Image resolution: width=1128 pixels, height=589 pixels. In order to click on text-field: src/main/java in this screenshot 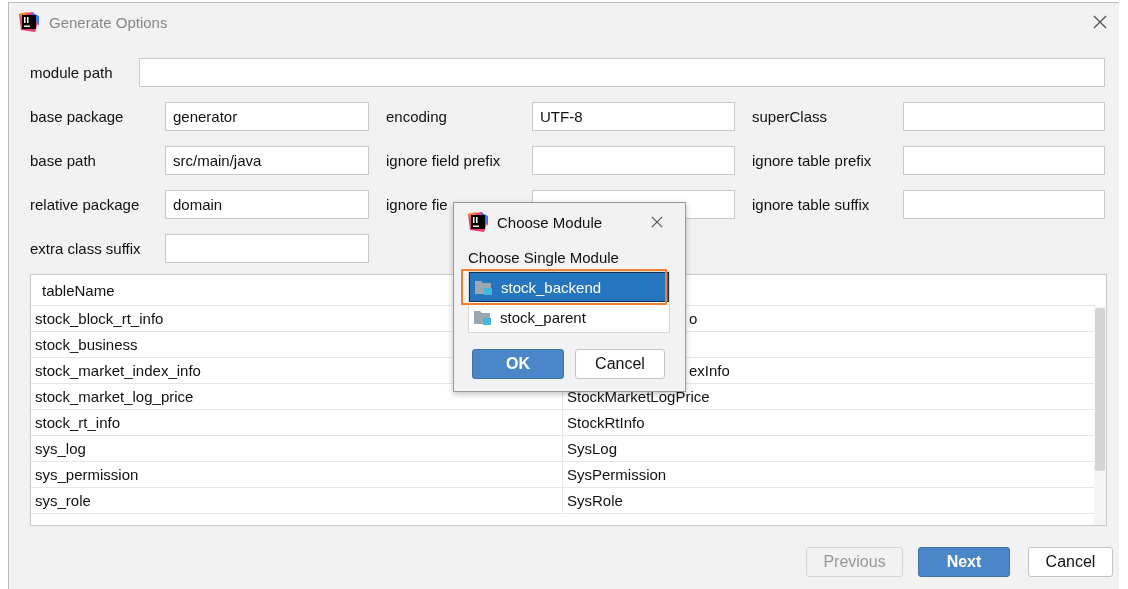, I will do `click(267, 160)`.